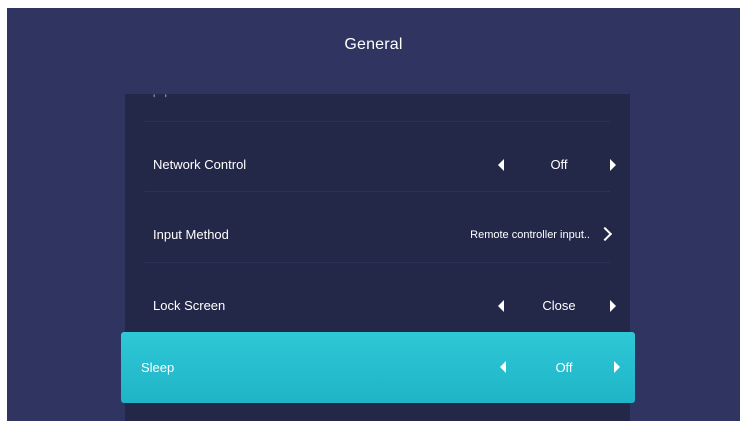 The height and width of the screenshot is (421, 740). Describe the element at coordinates (161, 96) in the screenshot. I see `list-item-partial-label: ' '` at that location.